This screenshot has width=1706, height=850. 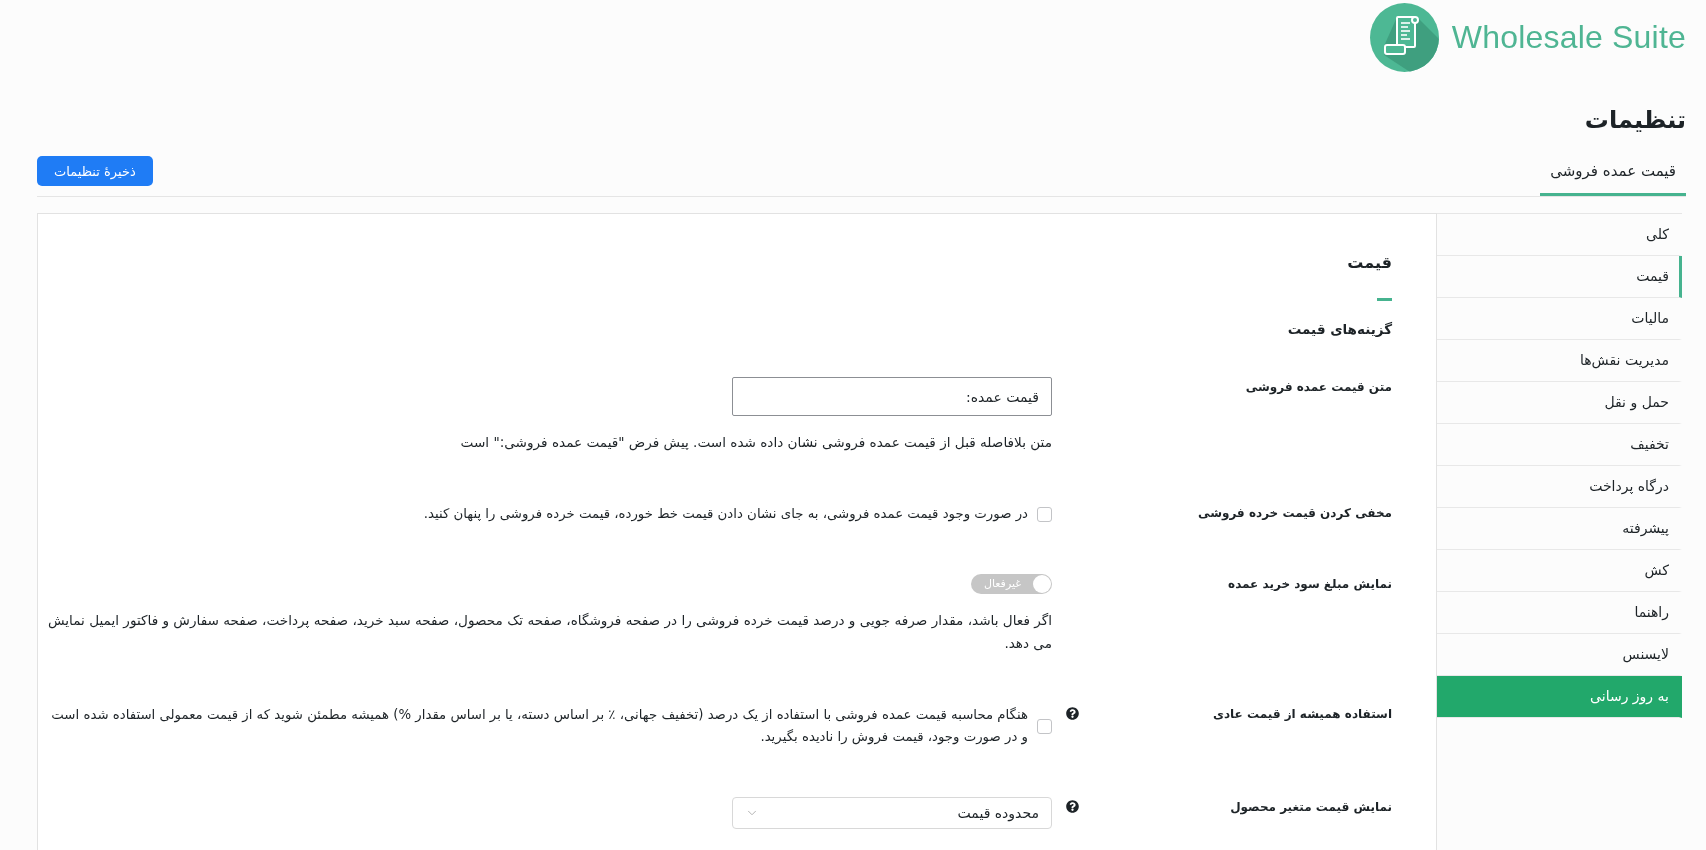 I want to click on select-dropdown: محدوده قیمت, so click(x=892, y=813).